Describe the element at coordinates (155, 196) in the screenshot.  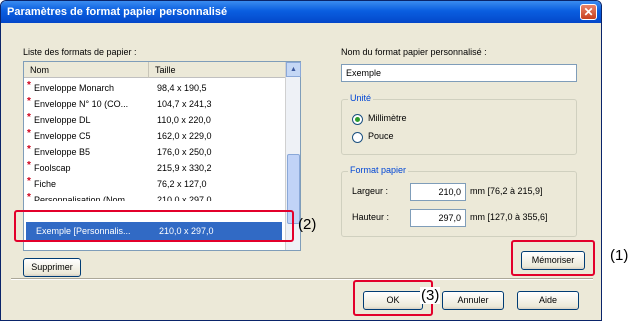
I see `list-item: * Personnalisation (Nom... 210,0 x 297,0` at that location.